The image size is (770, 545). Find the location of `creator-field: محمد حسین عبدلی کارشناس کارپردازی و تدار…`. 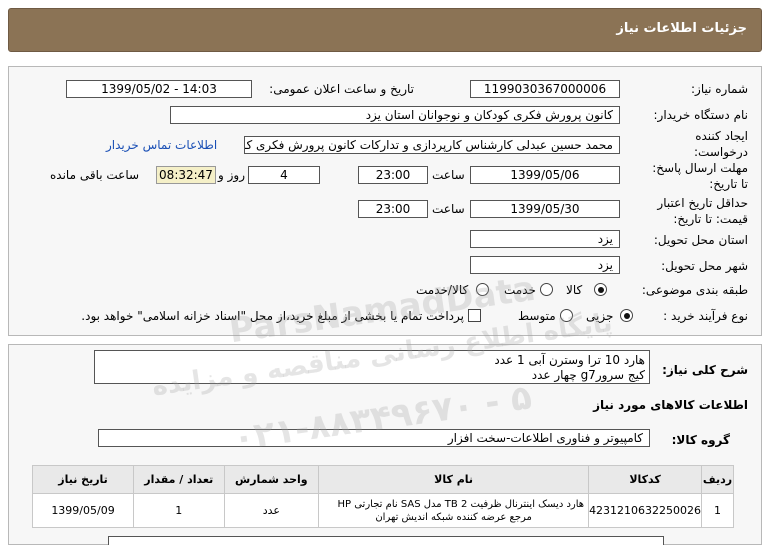

creator-field: محمد حسین عبدلی کارشناس کارپردازی و تدار… is located at coordinates (432, 145).